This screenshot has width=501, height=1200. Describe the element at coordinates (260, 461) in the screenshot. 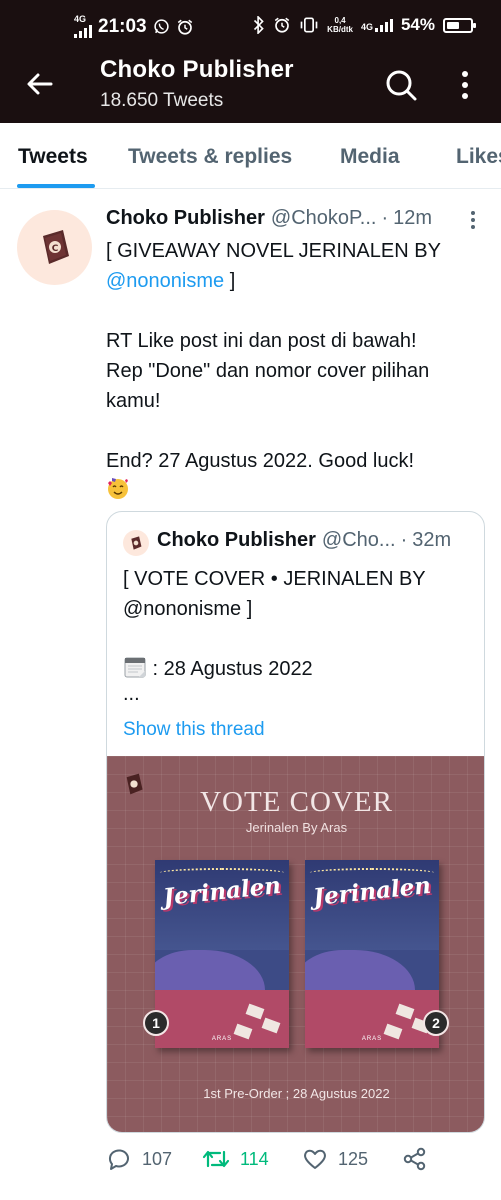

I see `tweet-line: End? 27 Agustus 2022. Good luck!` at that location.